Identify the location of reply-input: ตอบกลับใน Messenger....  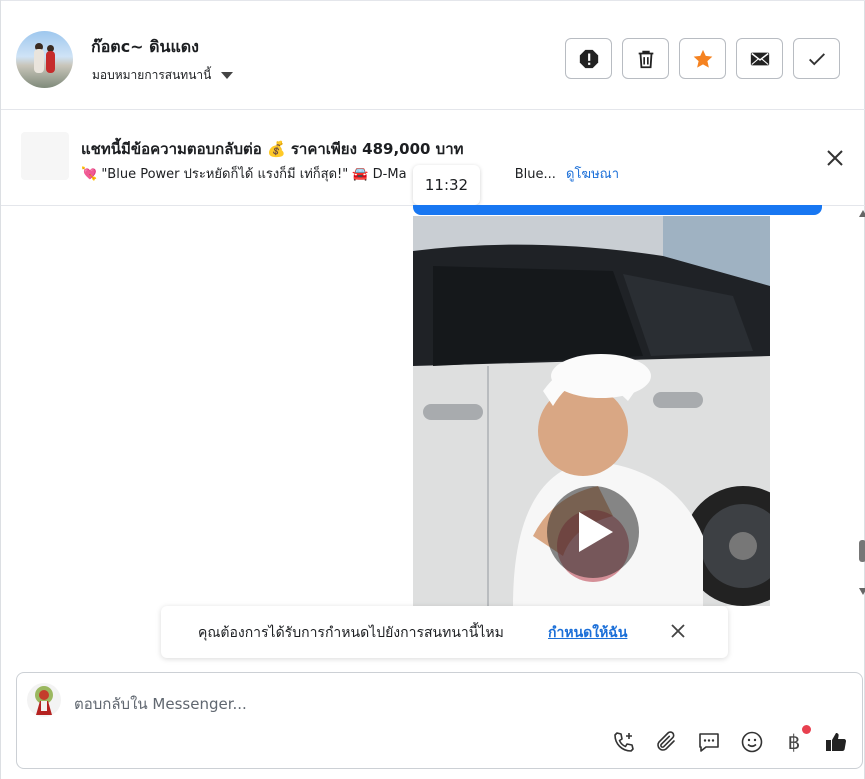
(160, 704).